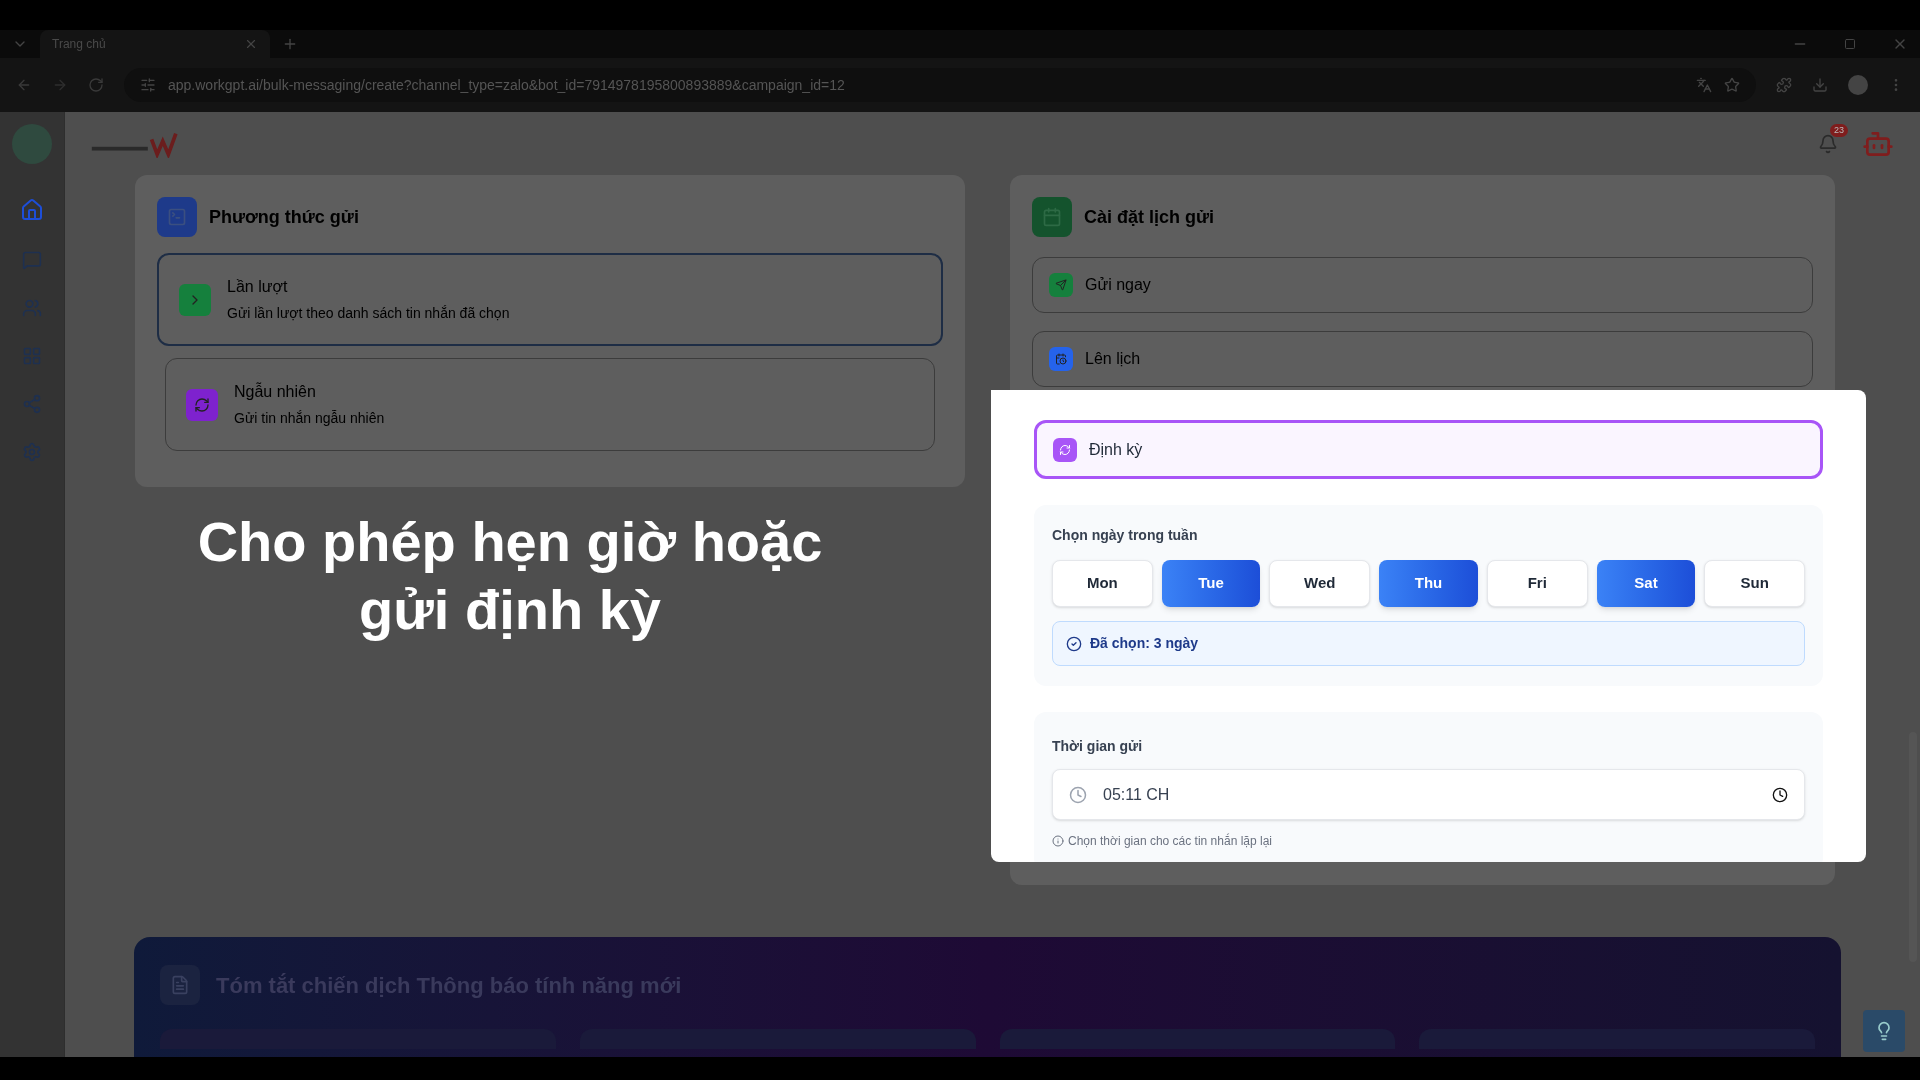  Describe the element at coordinates (96, 85) in the screenshot. I see `reload-icon` at that location.